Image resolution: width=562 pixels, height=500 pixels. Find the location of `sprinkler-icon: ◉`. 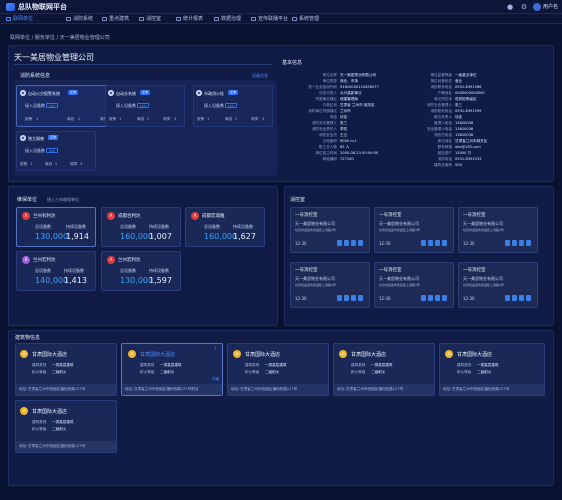

sprinkler-icon: ◉ is located at coordinates (111, 93).